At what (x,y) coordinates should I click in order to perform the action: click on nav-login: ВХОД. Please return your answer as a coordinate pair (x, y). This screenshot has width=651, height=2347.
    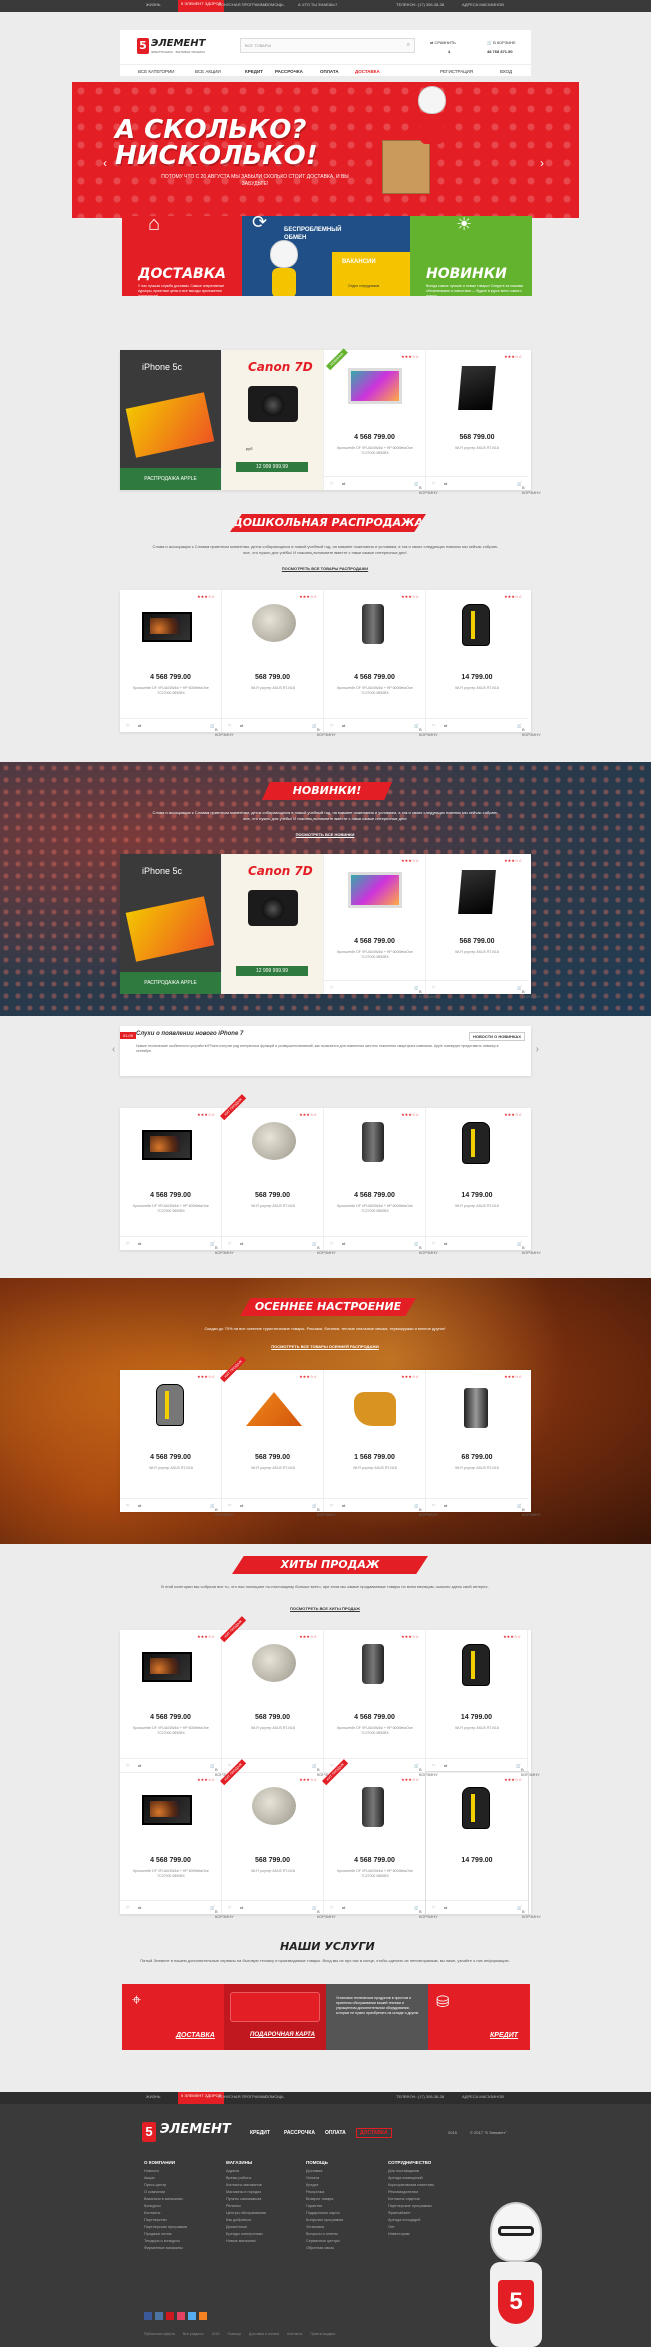
    Looking at the image, I should click on (506, 71).